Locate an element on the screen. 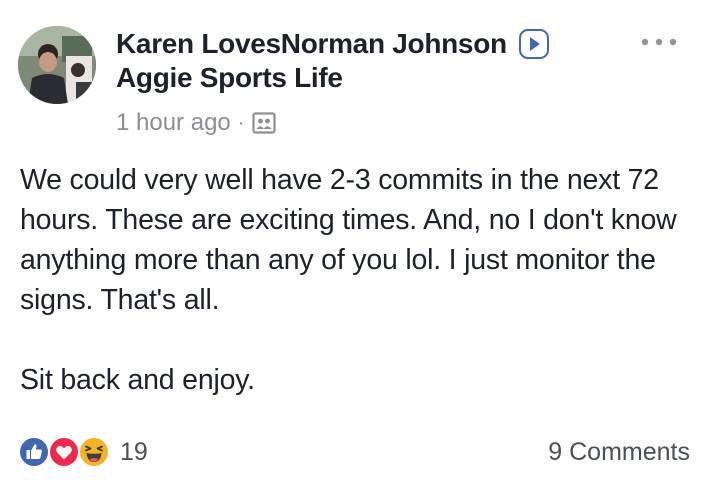 Image resolution: width=715 pixels, height=495 pixels. author-avatar is located at coordinates (57, 65).